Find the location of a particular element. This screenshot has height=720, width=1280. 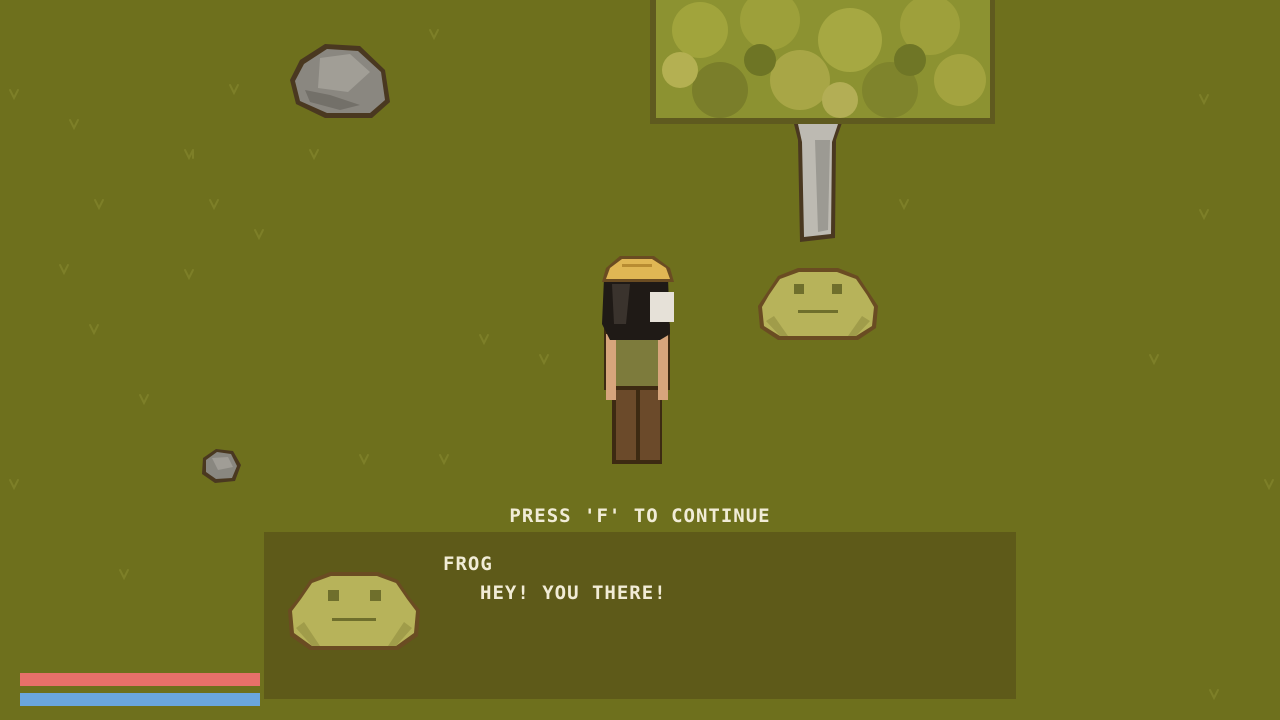

tree-canopy is located at coordinates (822, 62).